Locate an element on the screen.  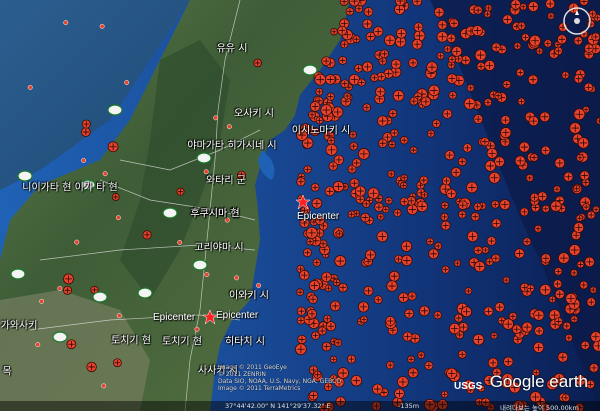
place-label: 고리야마 시 is located at coordinates (218, 246).